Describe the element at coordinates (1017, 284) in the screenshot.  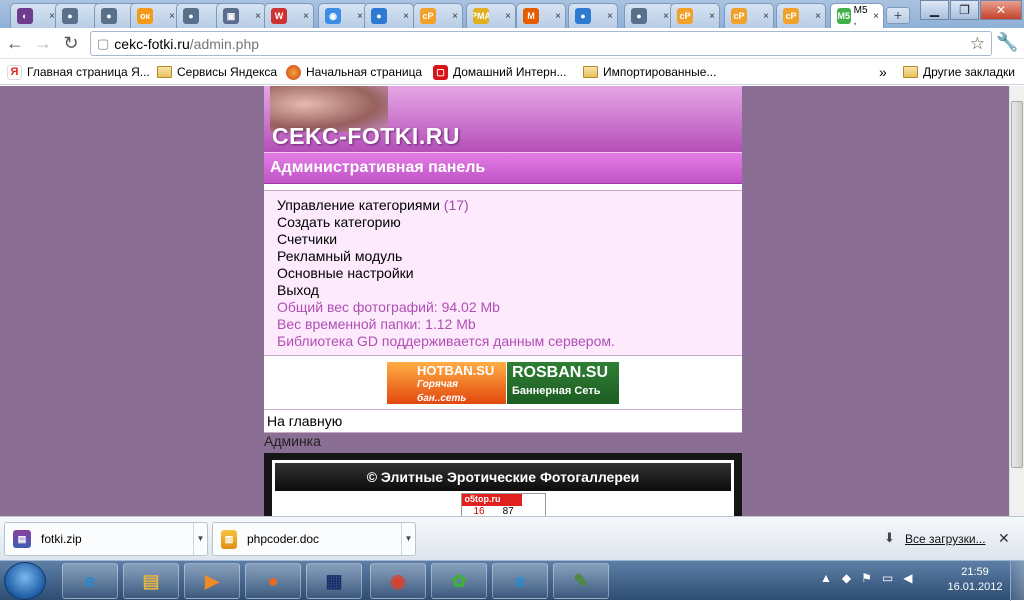
I see `scrollbar-thumb` at that location.